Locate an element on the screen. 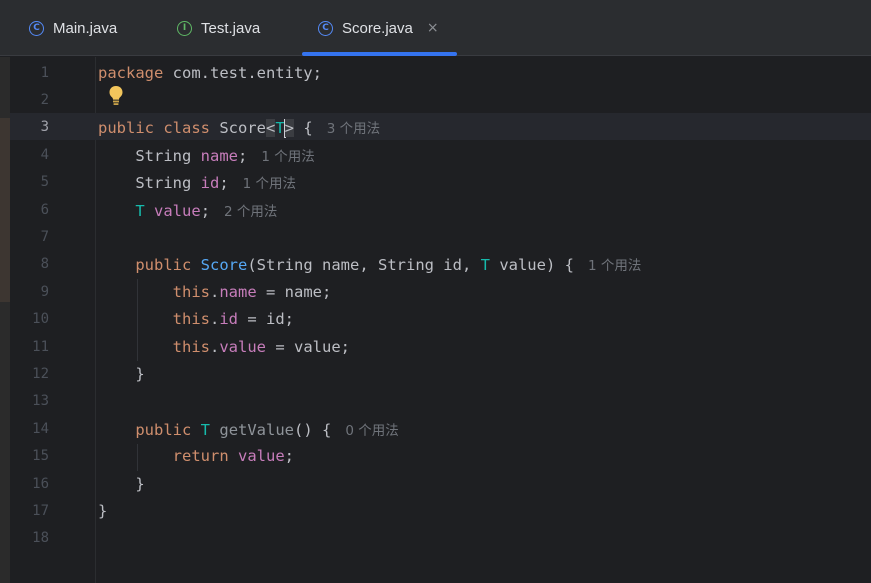 The width and height of the screenshot is (871, 583). code-token: { is located at coordinates (303, 127).